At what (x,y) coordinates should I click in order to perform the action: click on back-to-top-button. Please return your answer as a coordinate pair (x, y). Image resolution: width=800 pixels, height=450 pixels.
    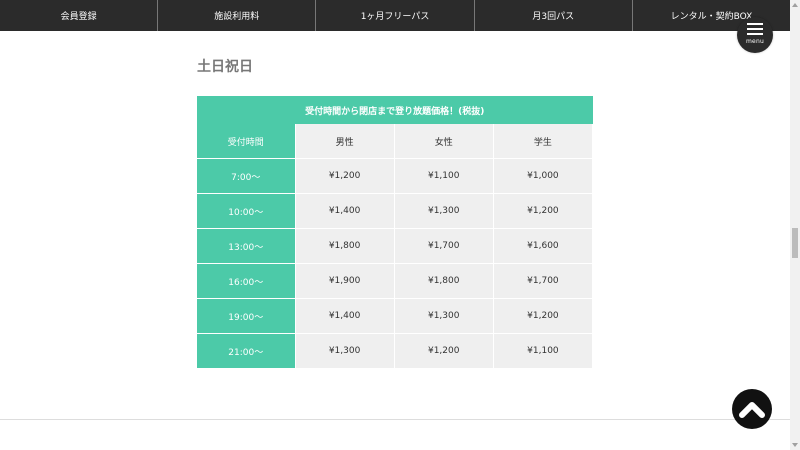
    Looking at the image, I should click on (752, 409).